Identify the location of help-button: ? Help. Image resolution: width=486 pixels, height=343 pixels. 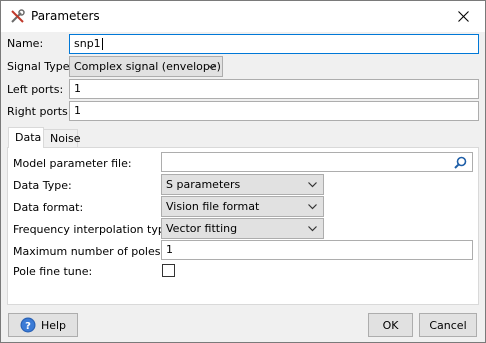
(43, 325).